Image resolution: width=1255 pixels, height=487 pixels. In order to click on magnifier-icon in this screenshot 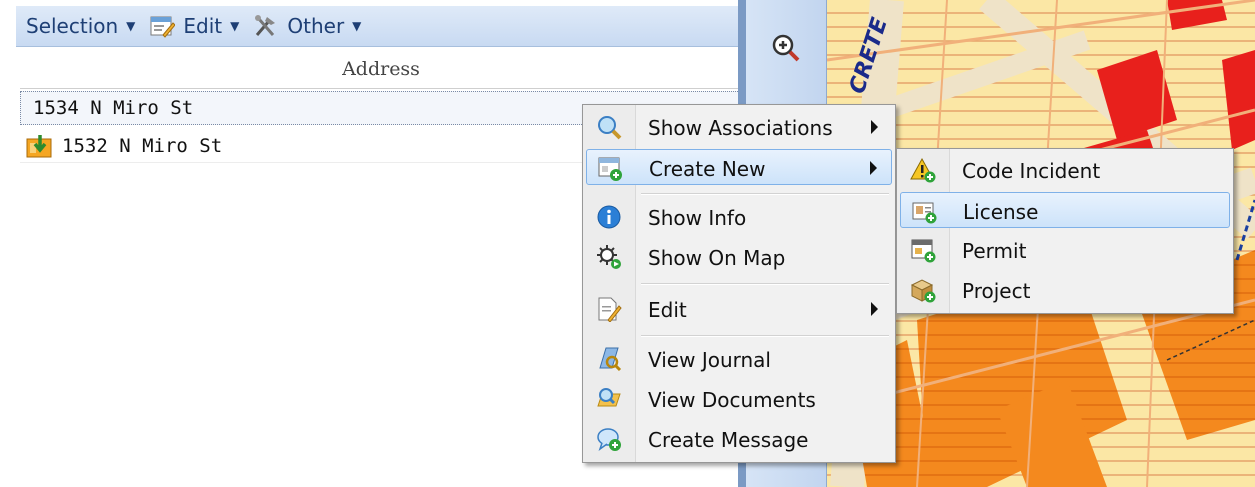, I will do `click(610, 128)`.